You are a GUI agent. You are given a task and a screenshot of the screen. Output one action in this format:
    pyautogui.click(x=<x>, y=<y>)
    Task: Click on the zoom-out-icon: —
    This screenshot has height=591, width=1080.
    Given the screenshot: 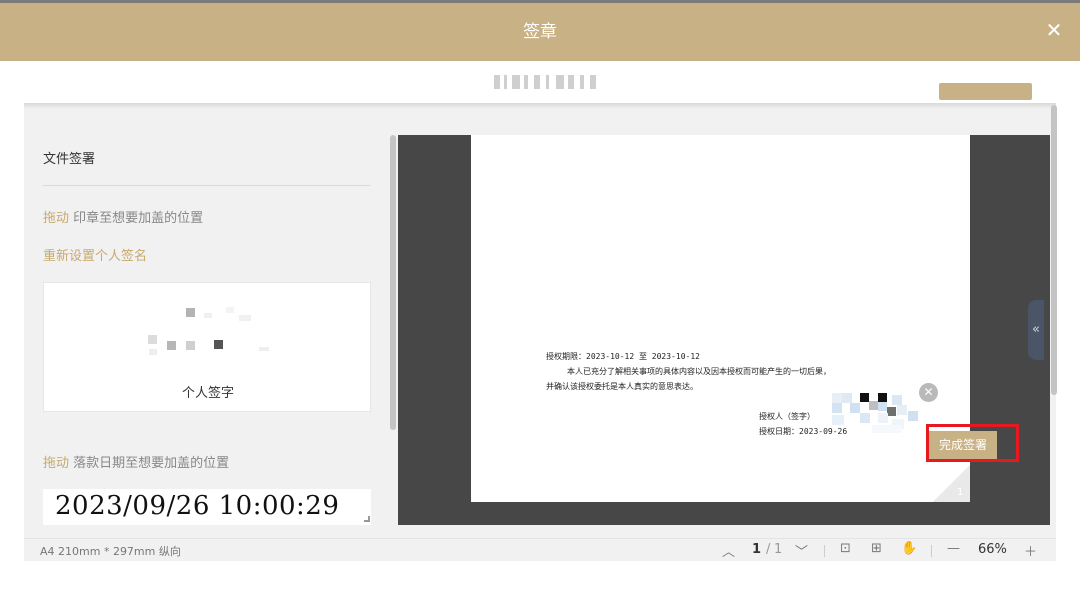 What is the action you would take?
    pyautogui.click(x=953, y=548)
    